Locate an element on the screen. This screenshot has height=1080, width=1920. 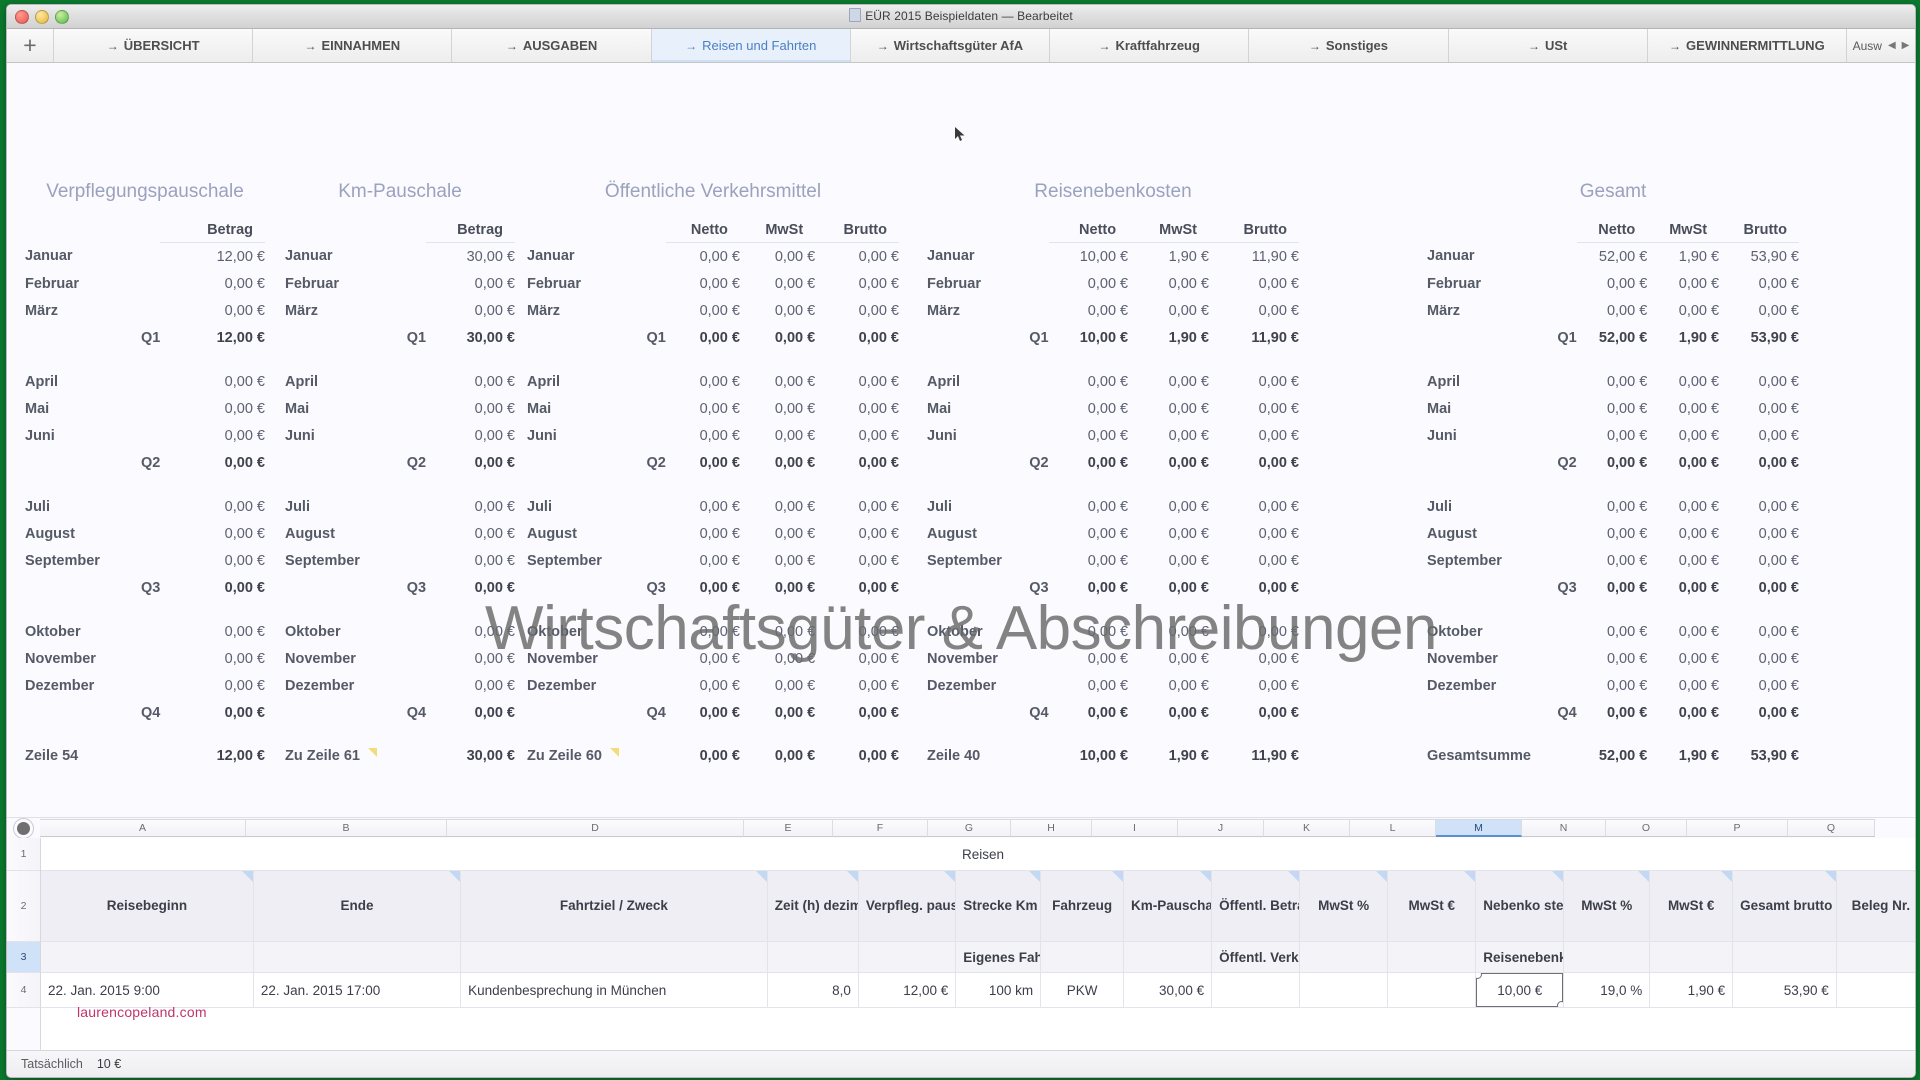
data-cell: 10,00 € is located at coordinates (1520, 990).